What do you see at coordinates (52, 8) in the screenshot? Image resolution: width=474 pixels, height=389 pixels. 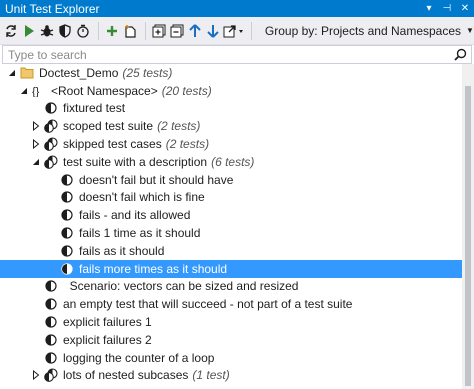 I see `panel-title: Unit Test Explorer` at bounding box center [52, 8].